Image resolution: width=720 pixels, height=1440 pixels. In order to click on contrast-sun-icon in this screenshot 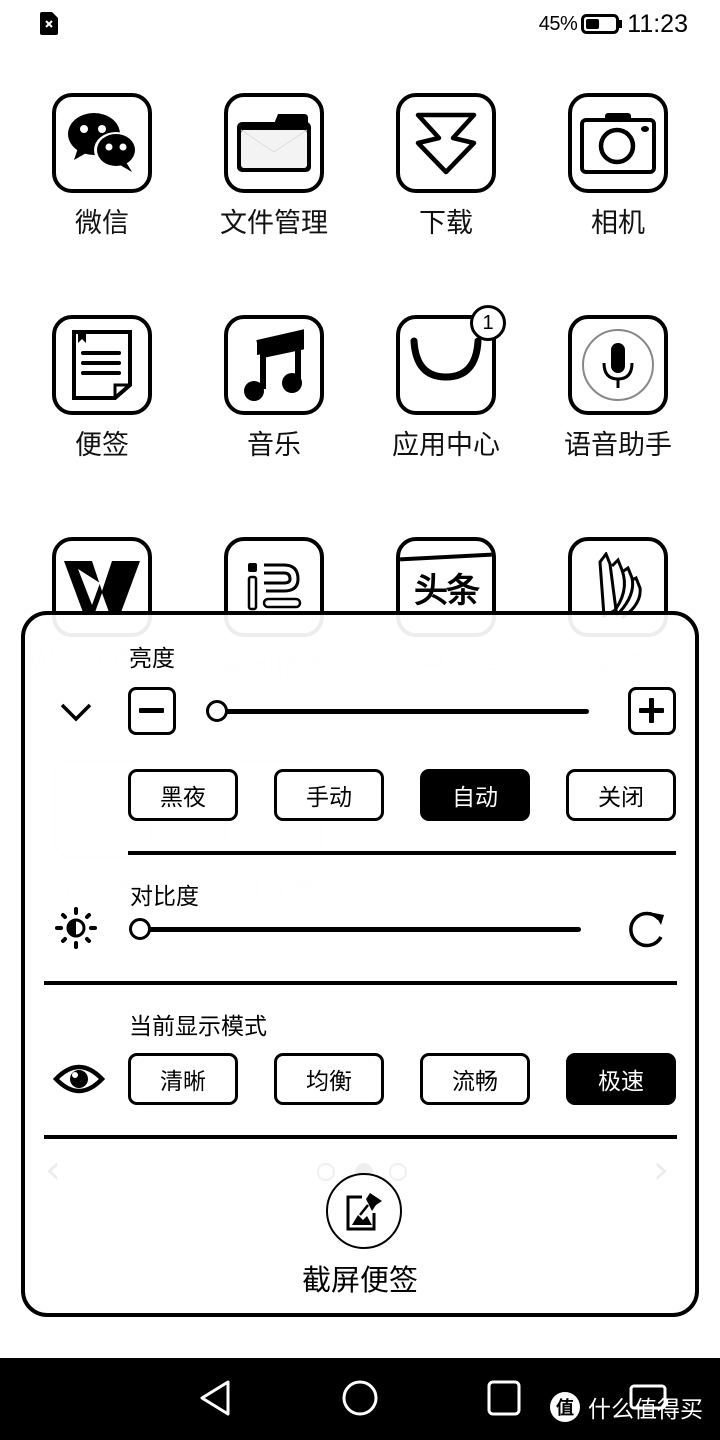, I will do `click(76, 928)`.